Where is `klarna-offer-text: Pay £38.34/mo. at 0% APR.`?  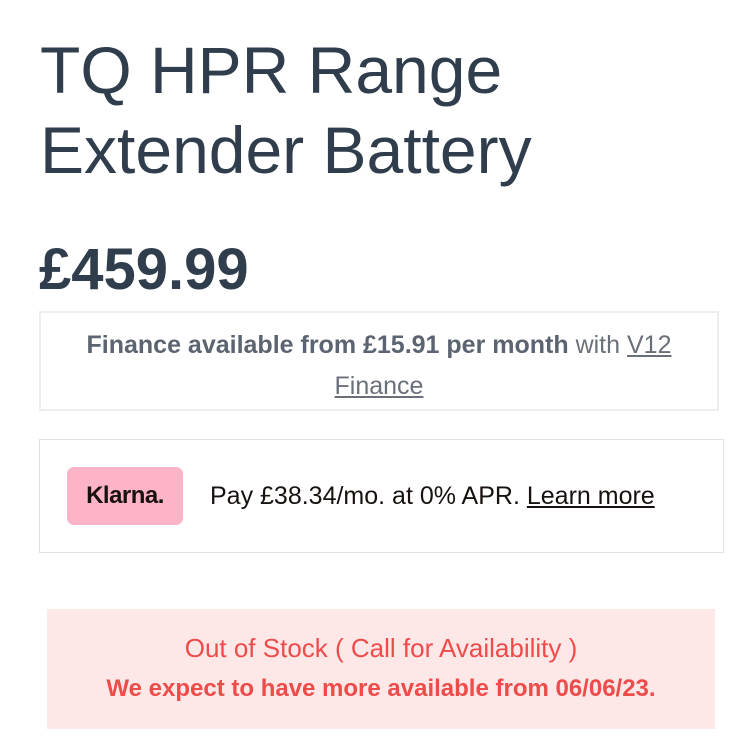
klarna-offer-text: Pay £38.34/mo. at 0% APR. is located at coordinates (365, 496).